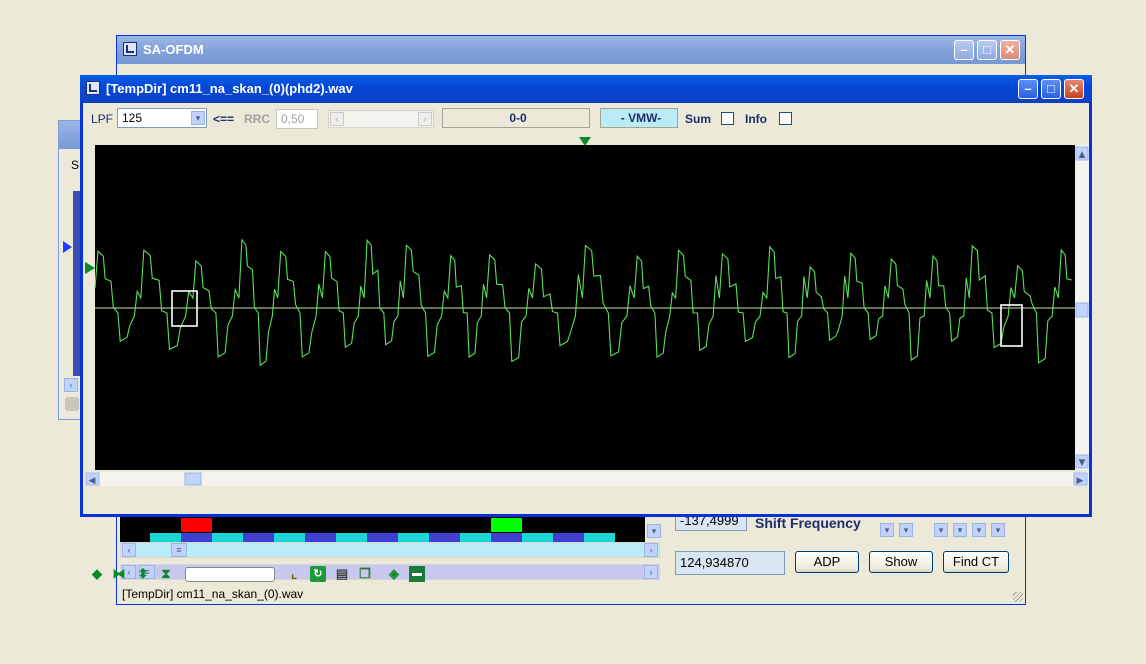  What do you see at coordinates (196, 525) in the screenshot?
I see `red-marker` at bounding box center [196, 525].